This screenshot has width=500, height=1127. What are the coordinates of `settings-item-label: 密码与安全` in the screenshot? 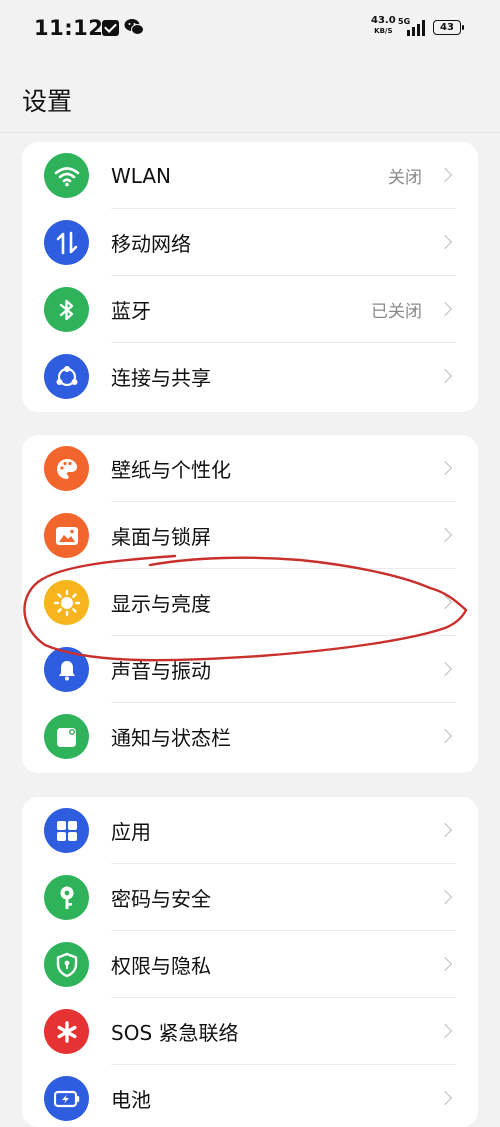 It's located at (161, 899).